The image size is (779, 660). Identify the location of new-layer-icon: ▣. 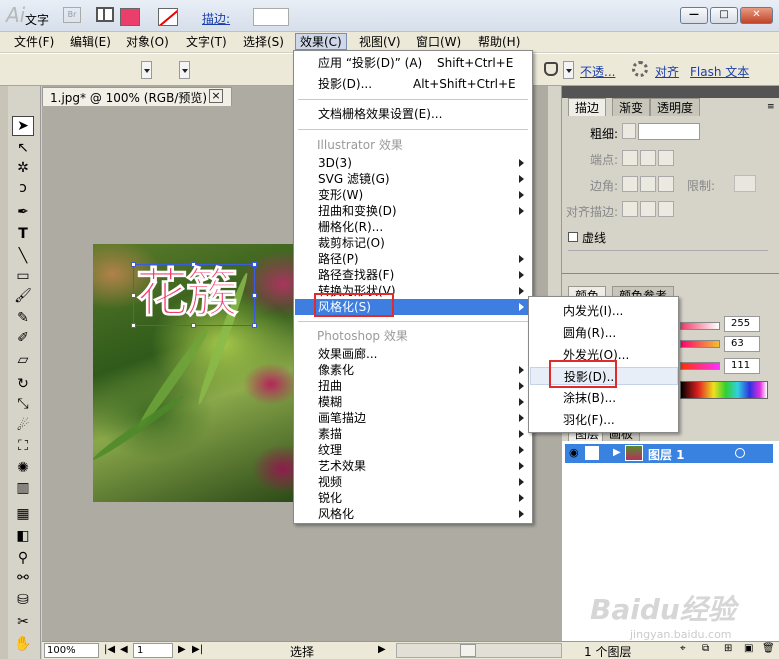
(748, 648).